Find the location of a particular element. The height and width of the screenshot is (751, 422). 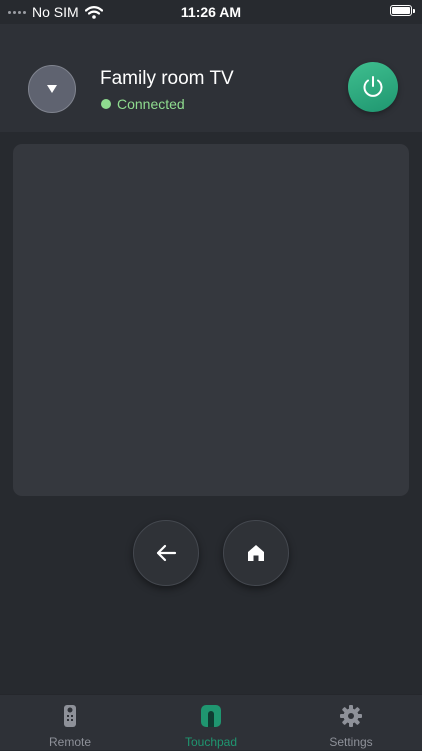

tab-label-touchpad: Touchpad is located at coordinates (211, 742).